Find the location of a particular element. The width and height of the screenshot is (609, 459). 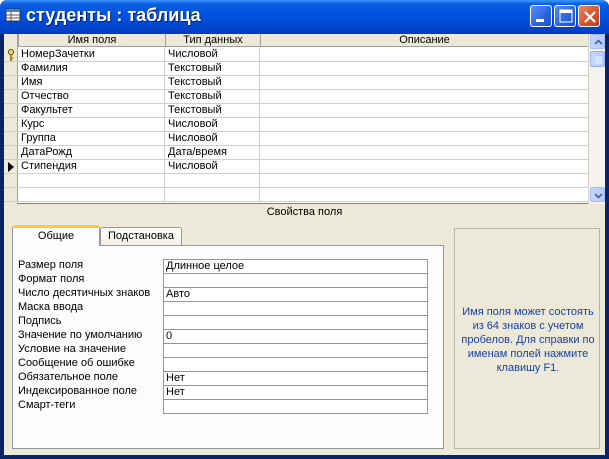

vertical-scrollbar is located at coordinates (596, 119).